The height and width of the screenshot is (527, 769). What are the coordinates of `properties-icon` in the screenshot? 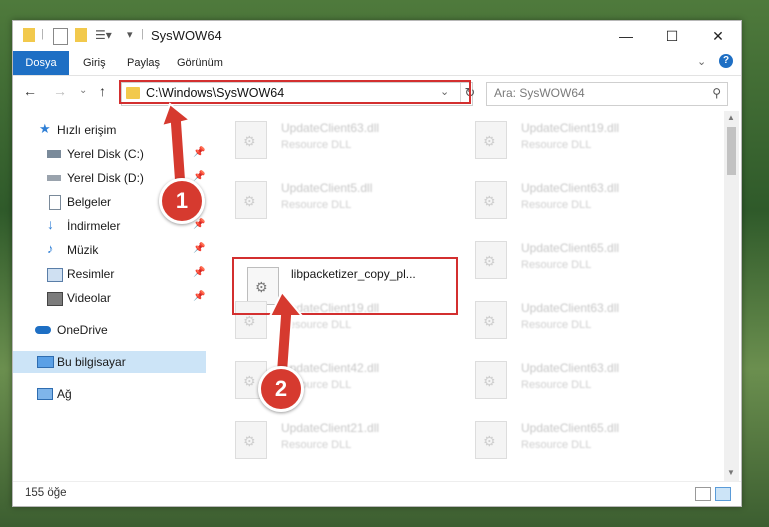 It's located at (60, 36).